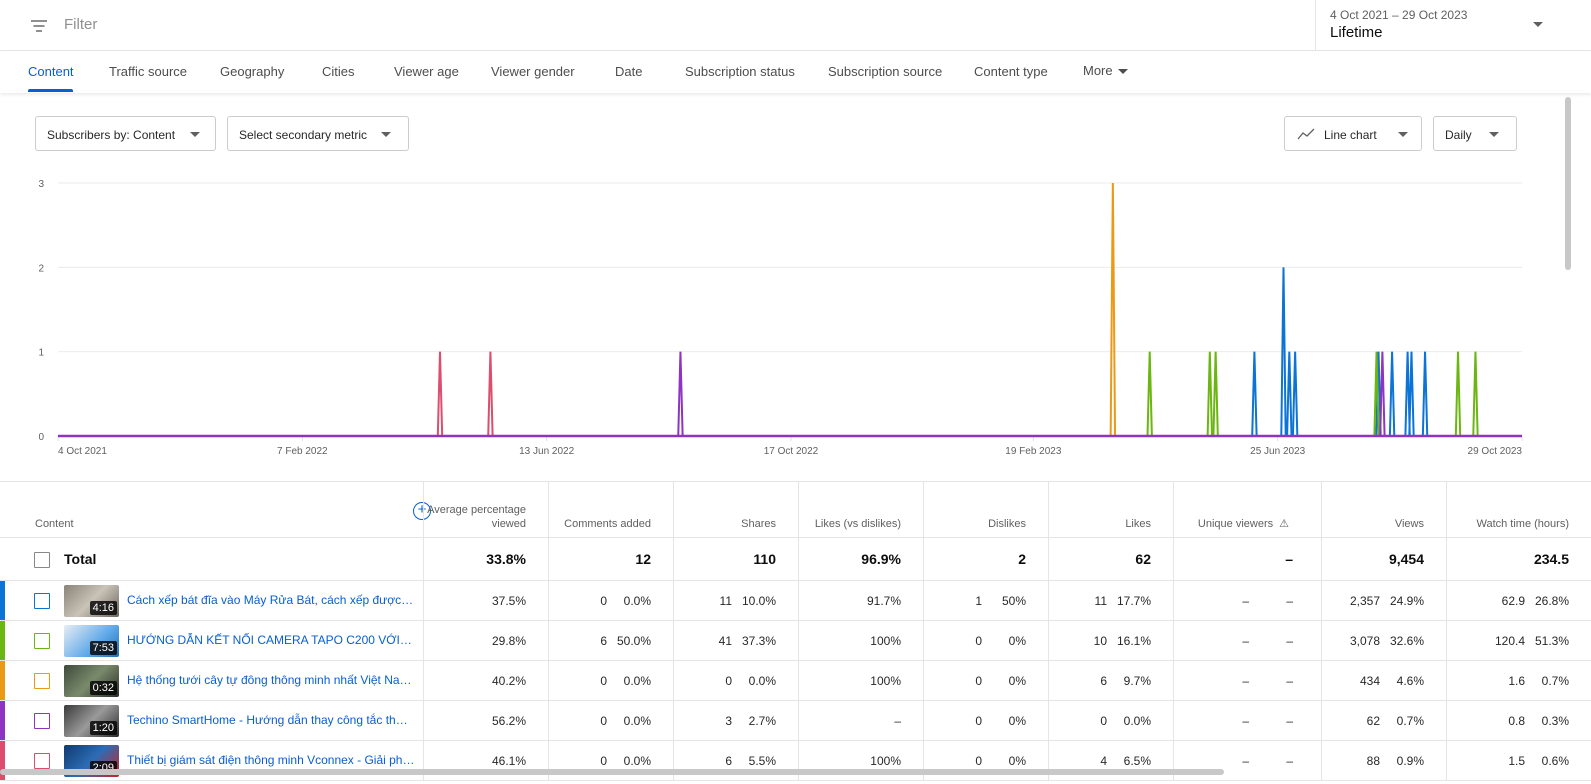 The height and width of the screenshot is (784, 1591). What do you see at coordinates (42, 560) in the screenshot?
I see `total-checkbox` at bounding box center [42, 560].